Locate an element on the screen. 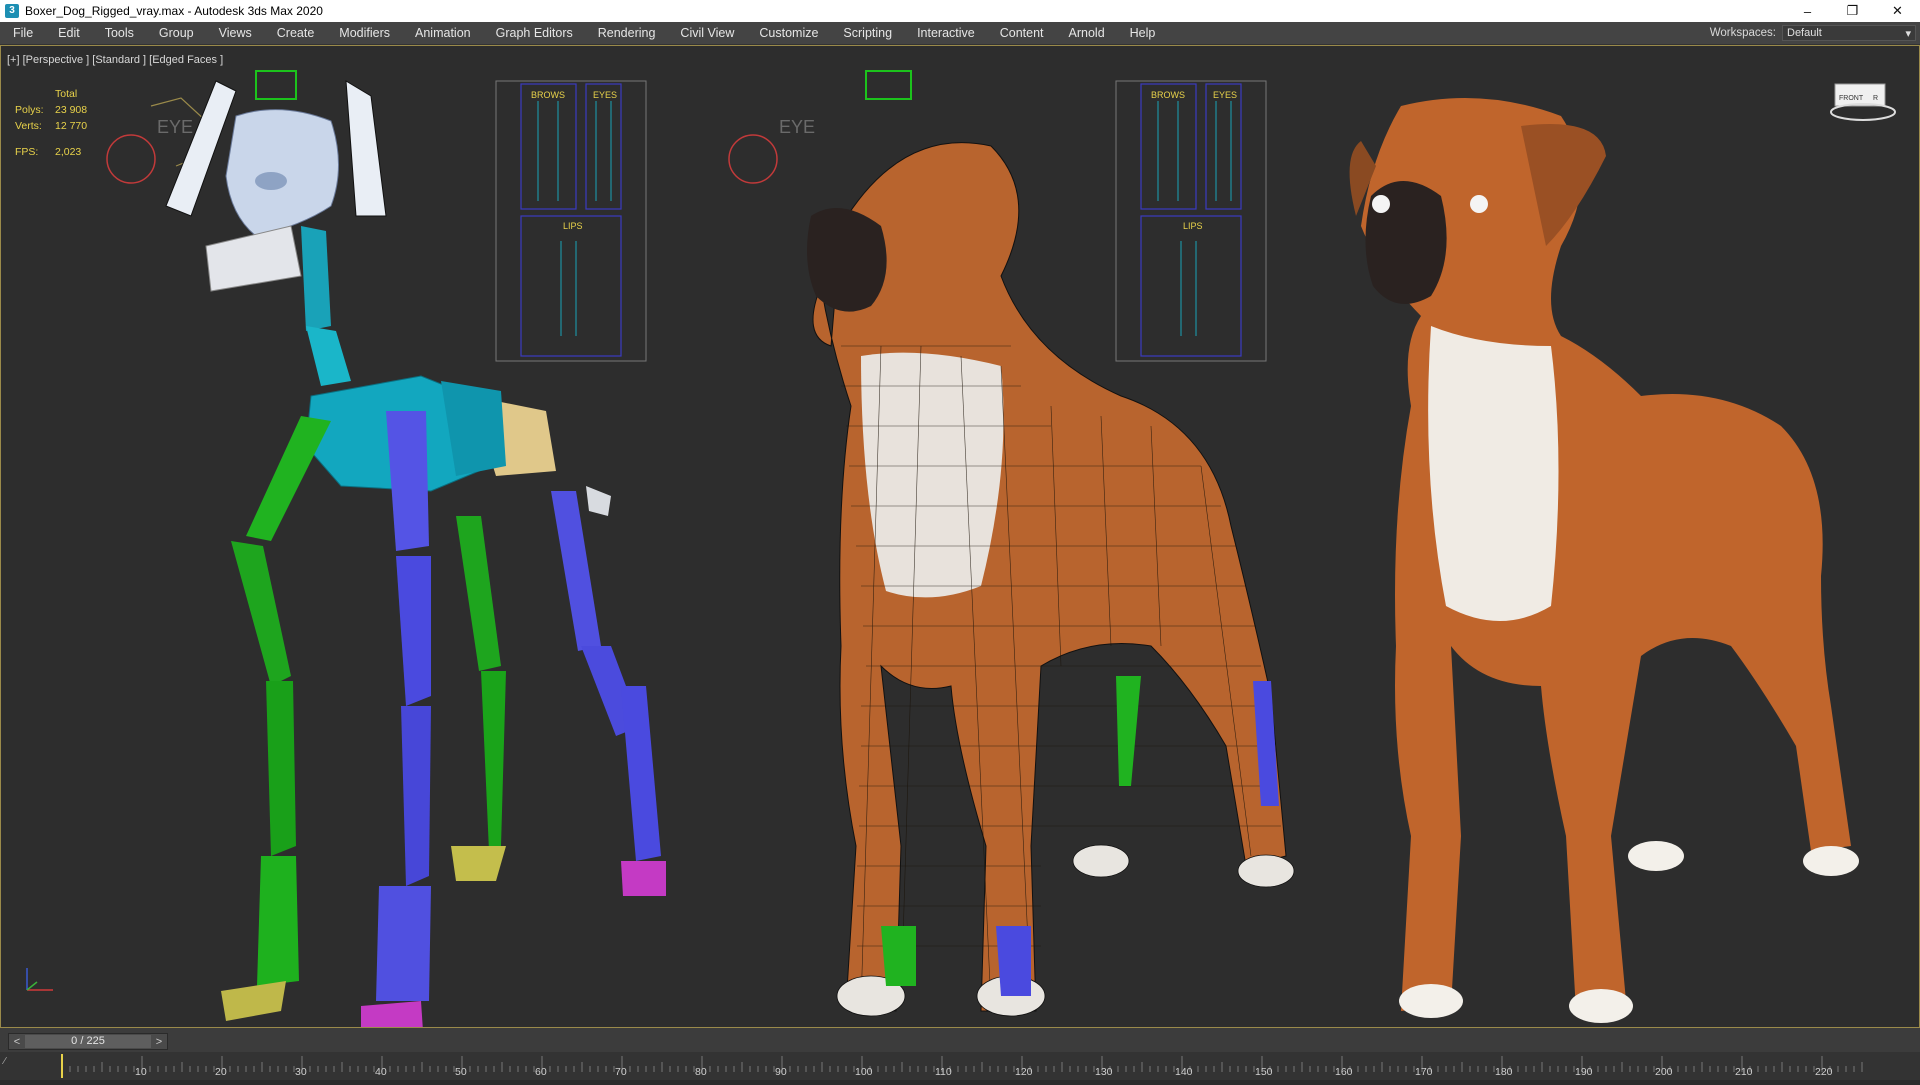 This screenshot has width=1920, height=1085. timeline-tick-label: 110 is located at coordinates (943, 1072).